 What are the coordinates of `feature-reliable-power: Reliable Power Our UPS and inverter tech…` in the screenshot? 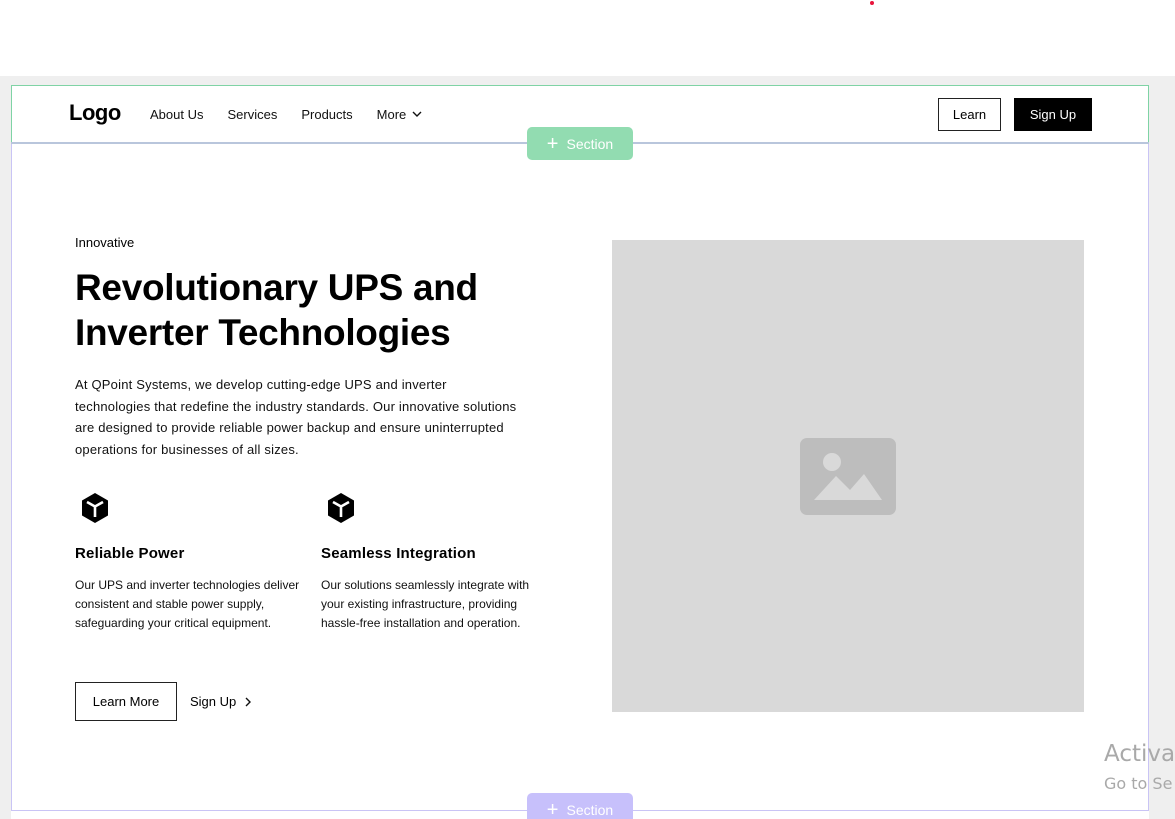 It's located at (187, 561).